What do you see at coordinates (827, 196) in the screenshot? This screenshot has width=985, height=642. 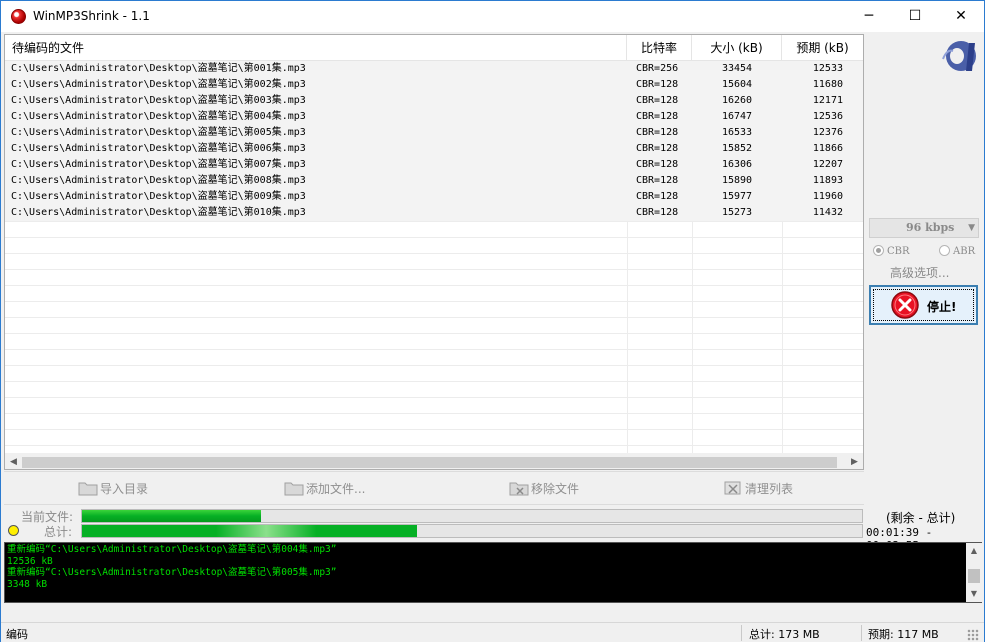 I see `cell-estimate: 11960` at bounding box center [827, 196].